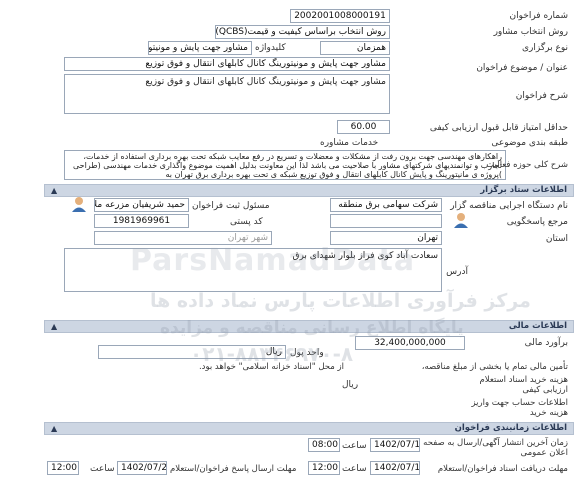  I want to click on type-field: همزمان, so click(355, 48).